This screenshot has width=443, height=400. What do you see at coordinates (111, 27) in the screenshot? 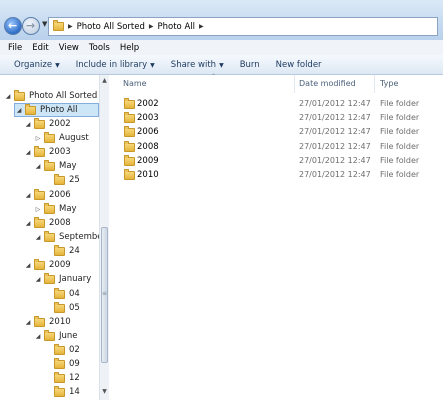
I see `breadcrumb-photo-all-sorted: Photo All Sorted` at bounding box center [111, 27].